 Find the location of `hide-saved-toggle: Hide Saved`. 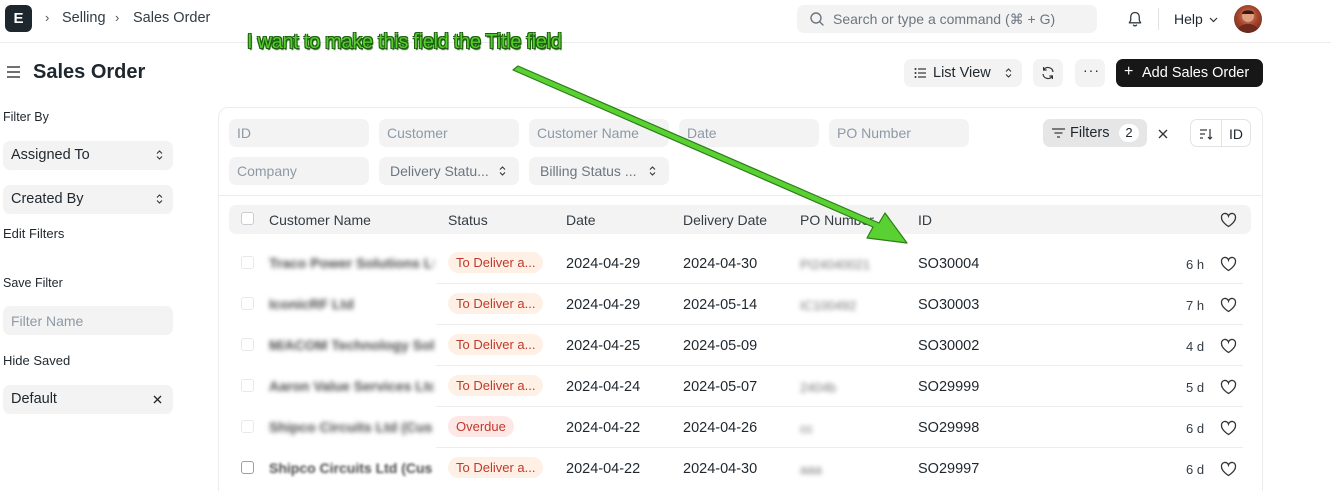

hide-saved-toggle: Hide Saved is located at coordinates (36, 360).